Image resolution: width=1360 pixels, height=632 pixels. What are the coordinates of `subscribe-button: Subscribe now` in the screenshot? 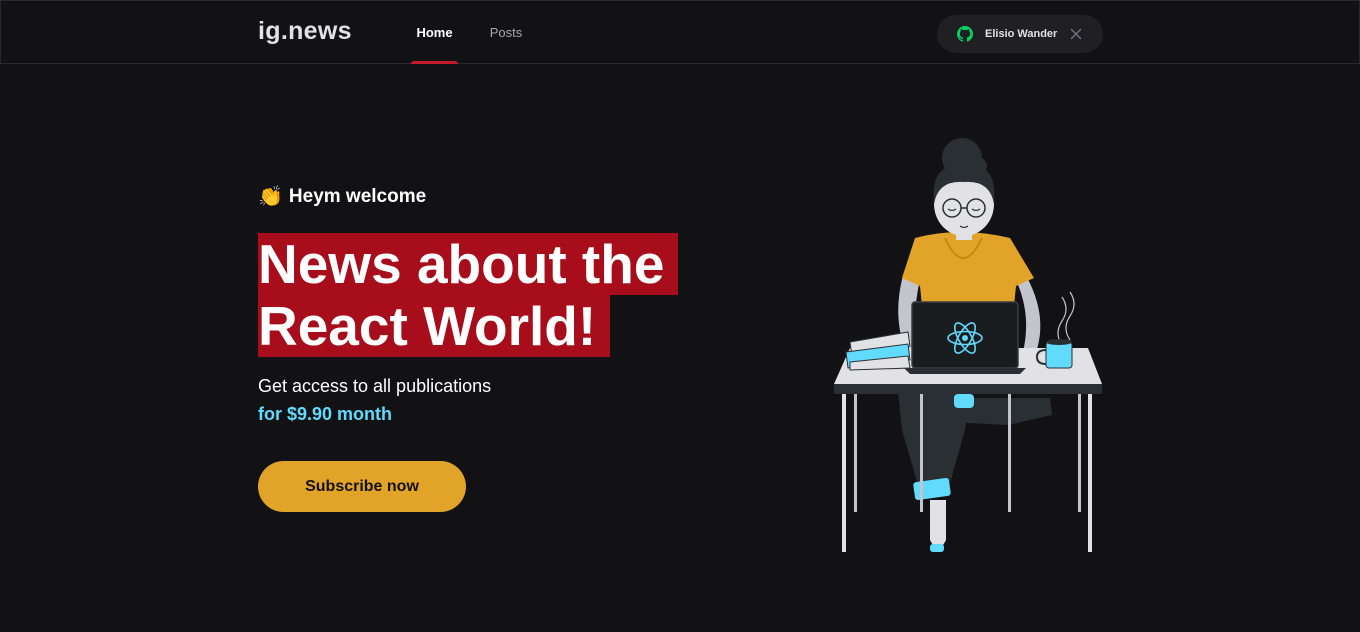 It's located at (362, 486).